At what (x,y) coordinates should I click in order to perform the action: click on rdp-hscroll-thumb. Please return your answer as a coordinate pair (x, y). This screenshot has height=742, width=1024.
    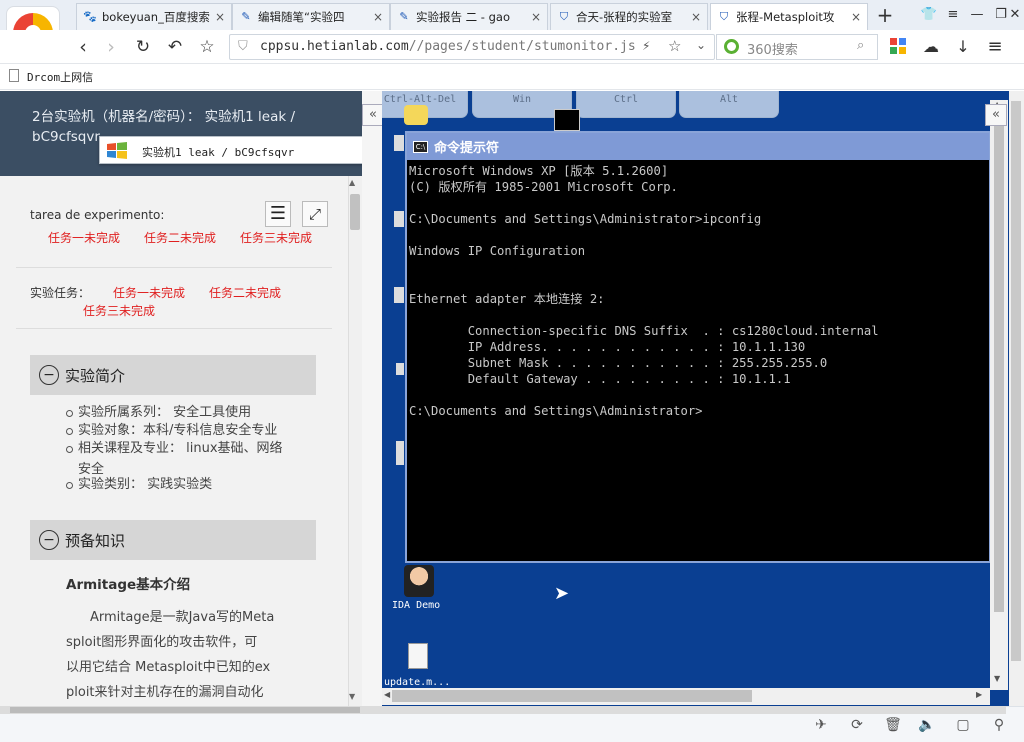
    Looking at the image, I should click on (572, 696).